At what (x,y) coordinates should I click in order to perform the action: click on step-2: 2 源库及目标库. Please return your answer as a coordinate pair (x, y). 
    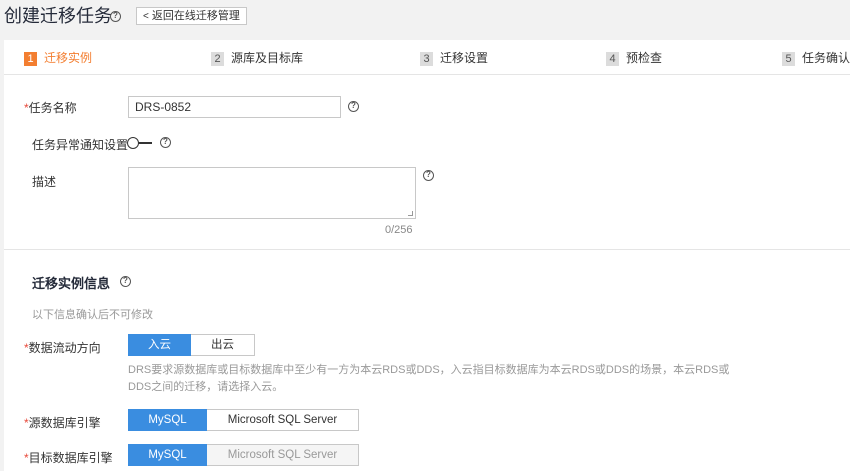
    Looking at the image, I should click on (257, 58).